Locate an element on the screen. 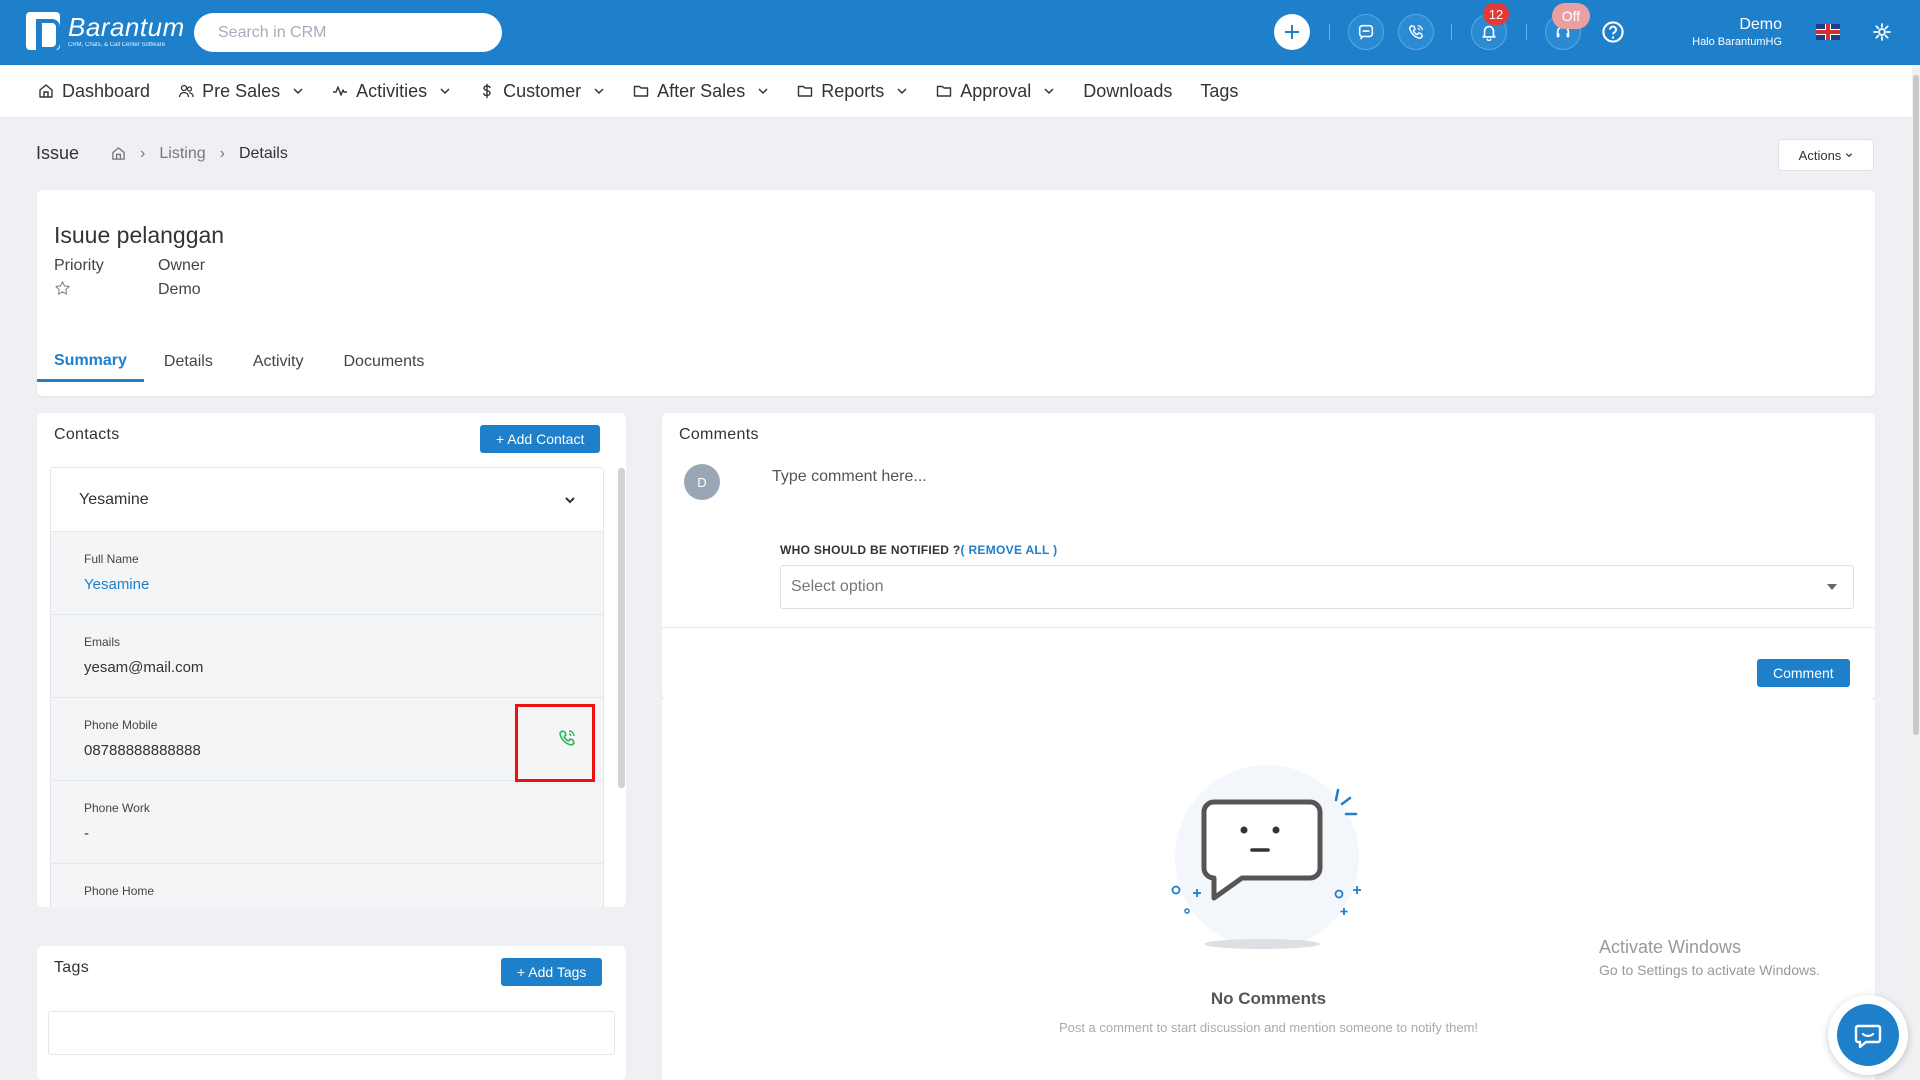  tags-card: Tags + Add Tags is located at coordinates (331, 1013).